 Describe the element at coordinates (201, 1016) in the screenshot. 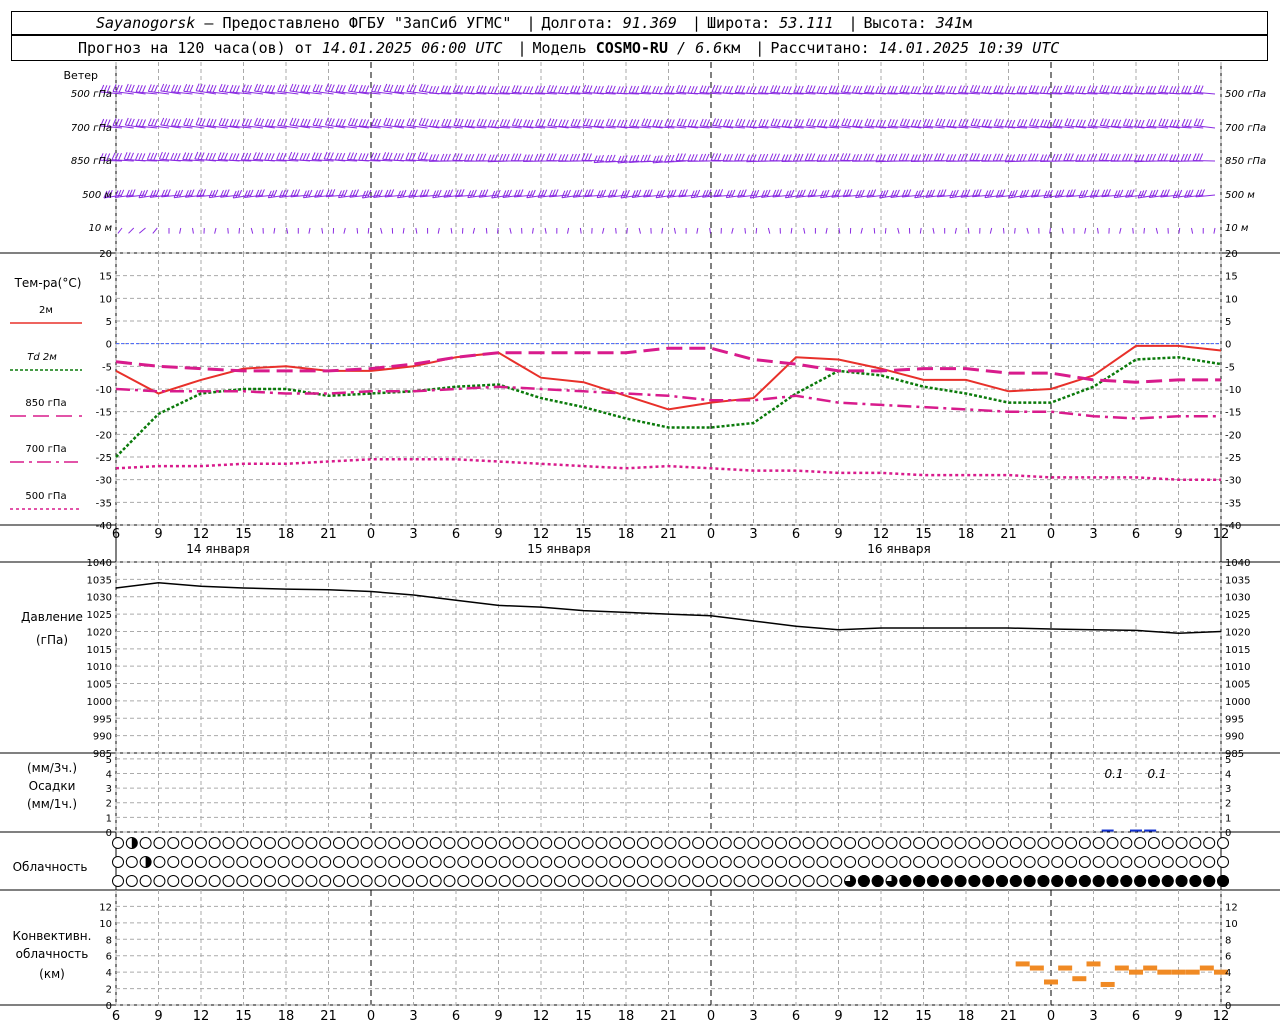

I see `time-tick: 12` at that location.